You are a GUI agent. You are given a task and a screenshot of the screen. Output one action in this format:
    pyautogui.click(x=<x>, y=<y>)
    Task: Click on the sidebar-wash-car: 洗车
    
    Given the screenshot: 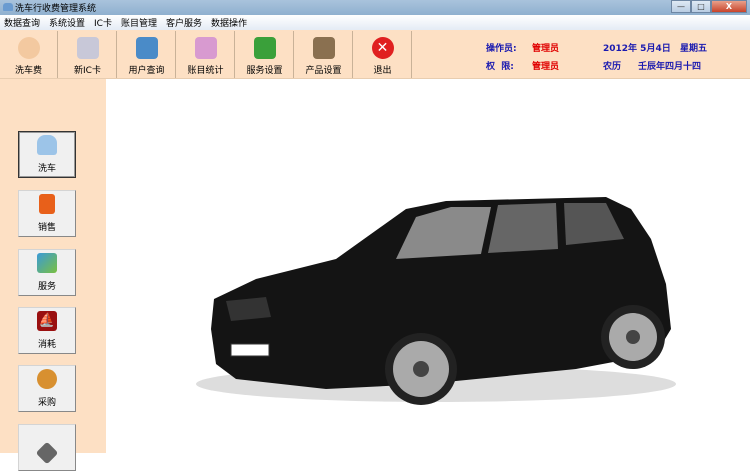 What is the action you would take?
    pyautogui.click(x=47, y=154)
    